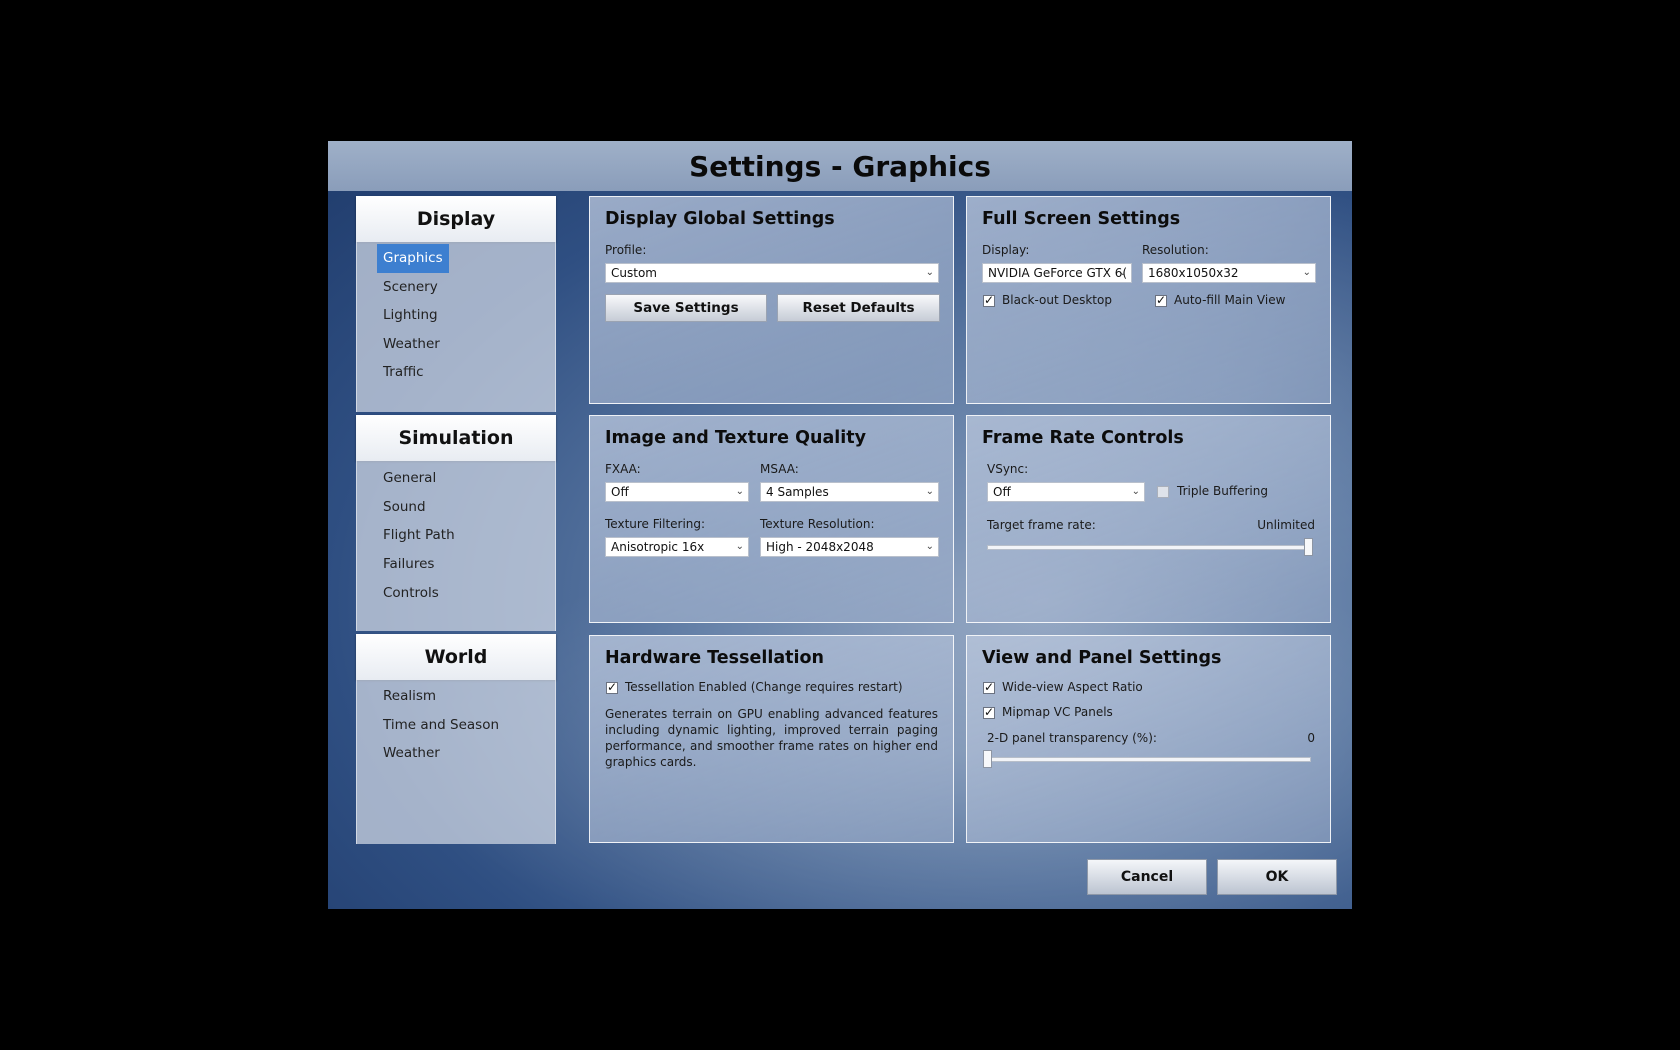 The image size is (1680, 1050). Describe the element at coordinates (1147, 877) in the screenshot. I see `cancel-button: Cancel` at that location.